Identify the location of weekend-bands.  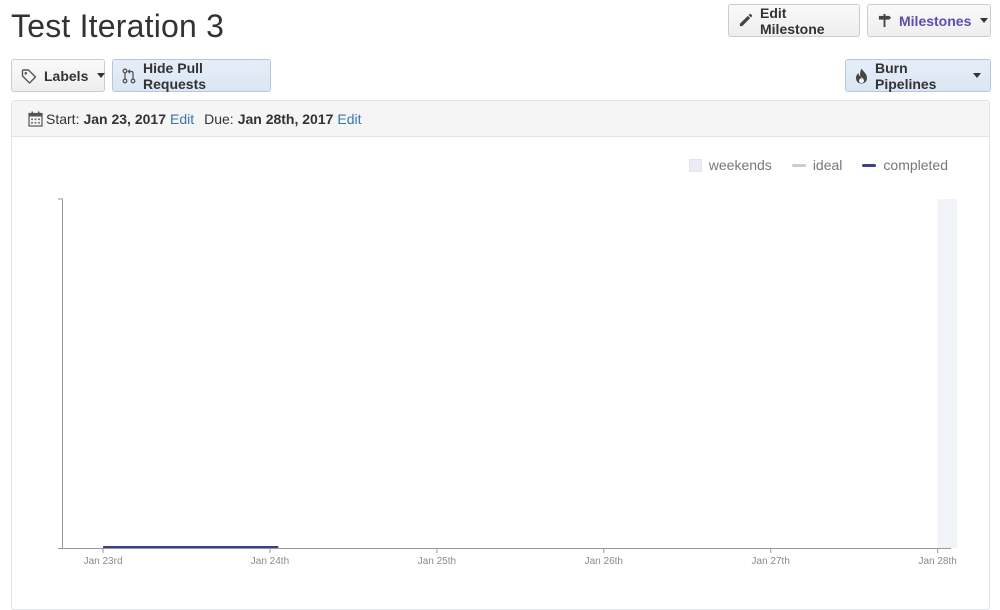
(947, 373).